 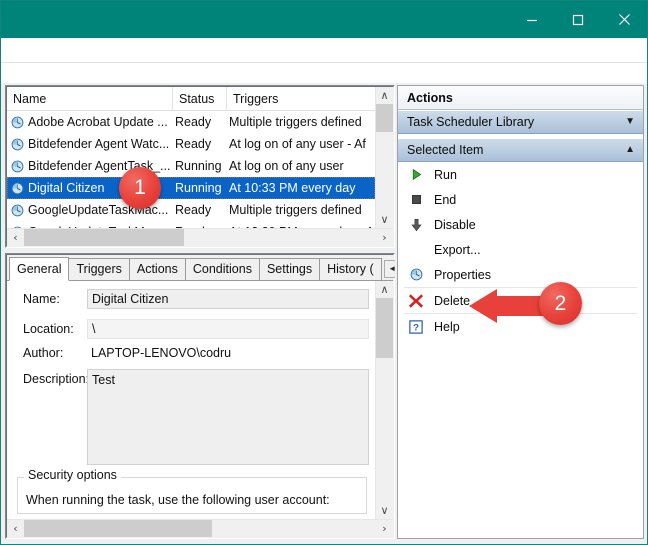 What do you see at coordinates (560, 303) in the screenshot?
I see `callout-badge-2: 2` at bounding box center [560, 303].